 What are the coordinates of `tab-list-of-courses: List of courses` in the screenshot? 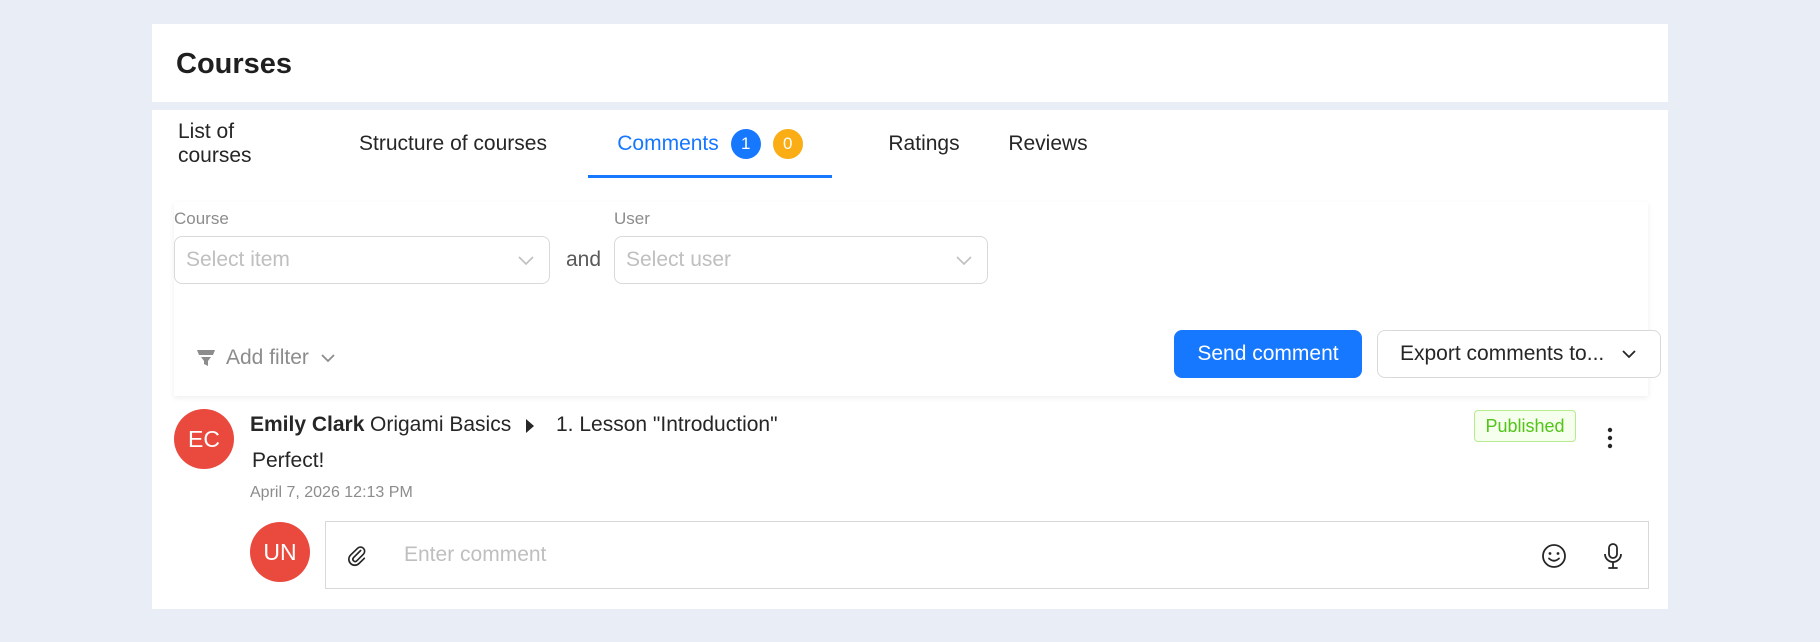 It's located at (238, 144).